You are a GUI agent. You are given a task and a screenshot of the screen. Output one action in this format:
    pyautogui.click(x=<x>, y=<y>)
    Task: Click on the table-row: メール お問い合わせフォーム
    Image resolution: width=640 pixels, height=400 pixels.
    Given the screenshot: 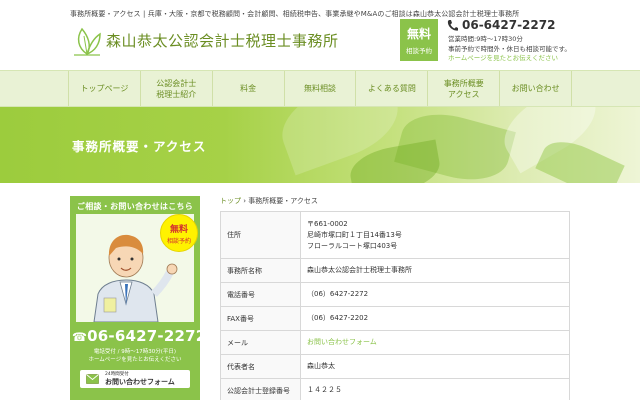 What is the action you would take?
    pyautogui.click(x=395, y=342)
    